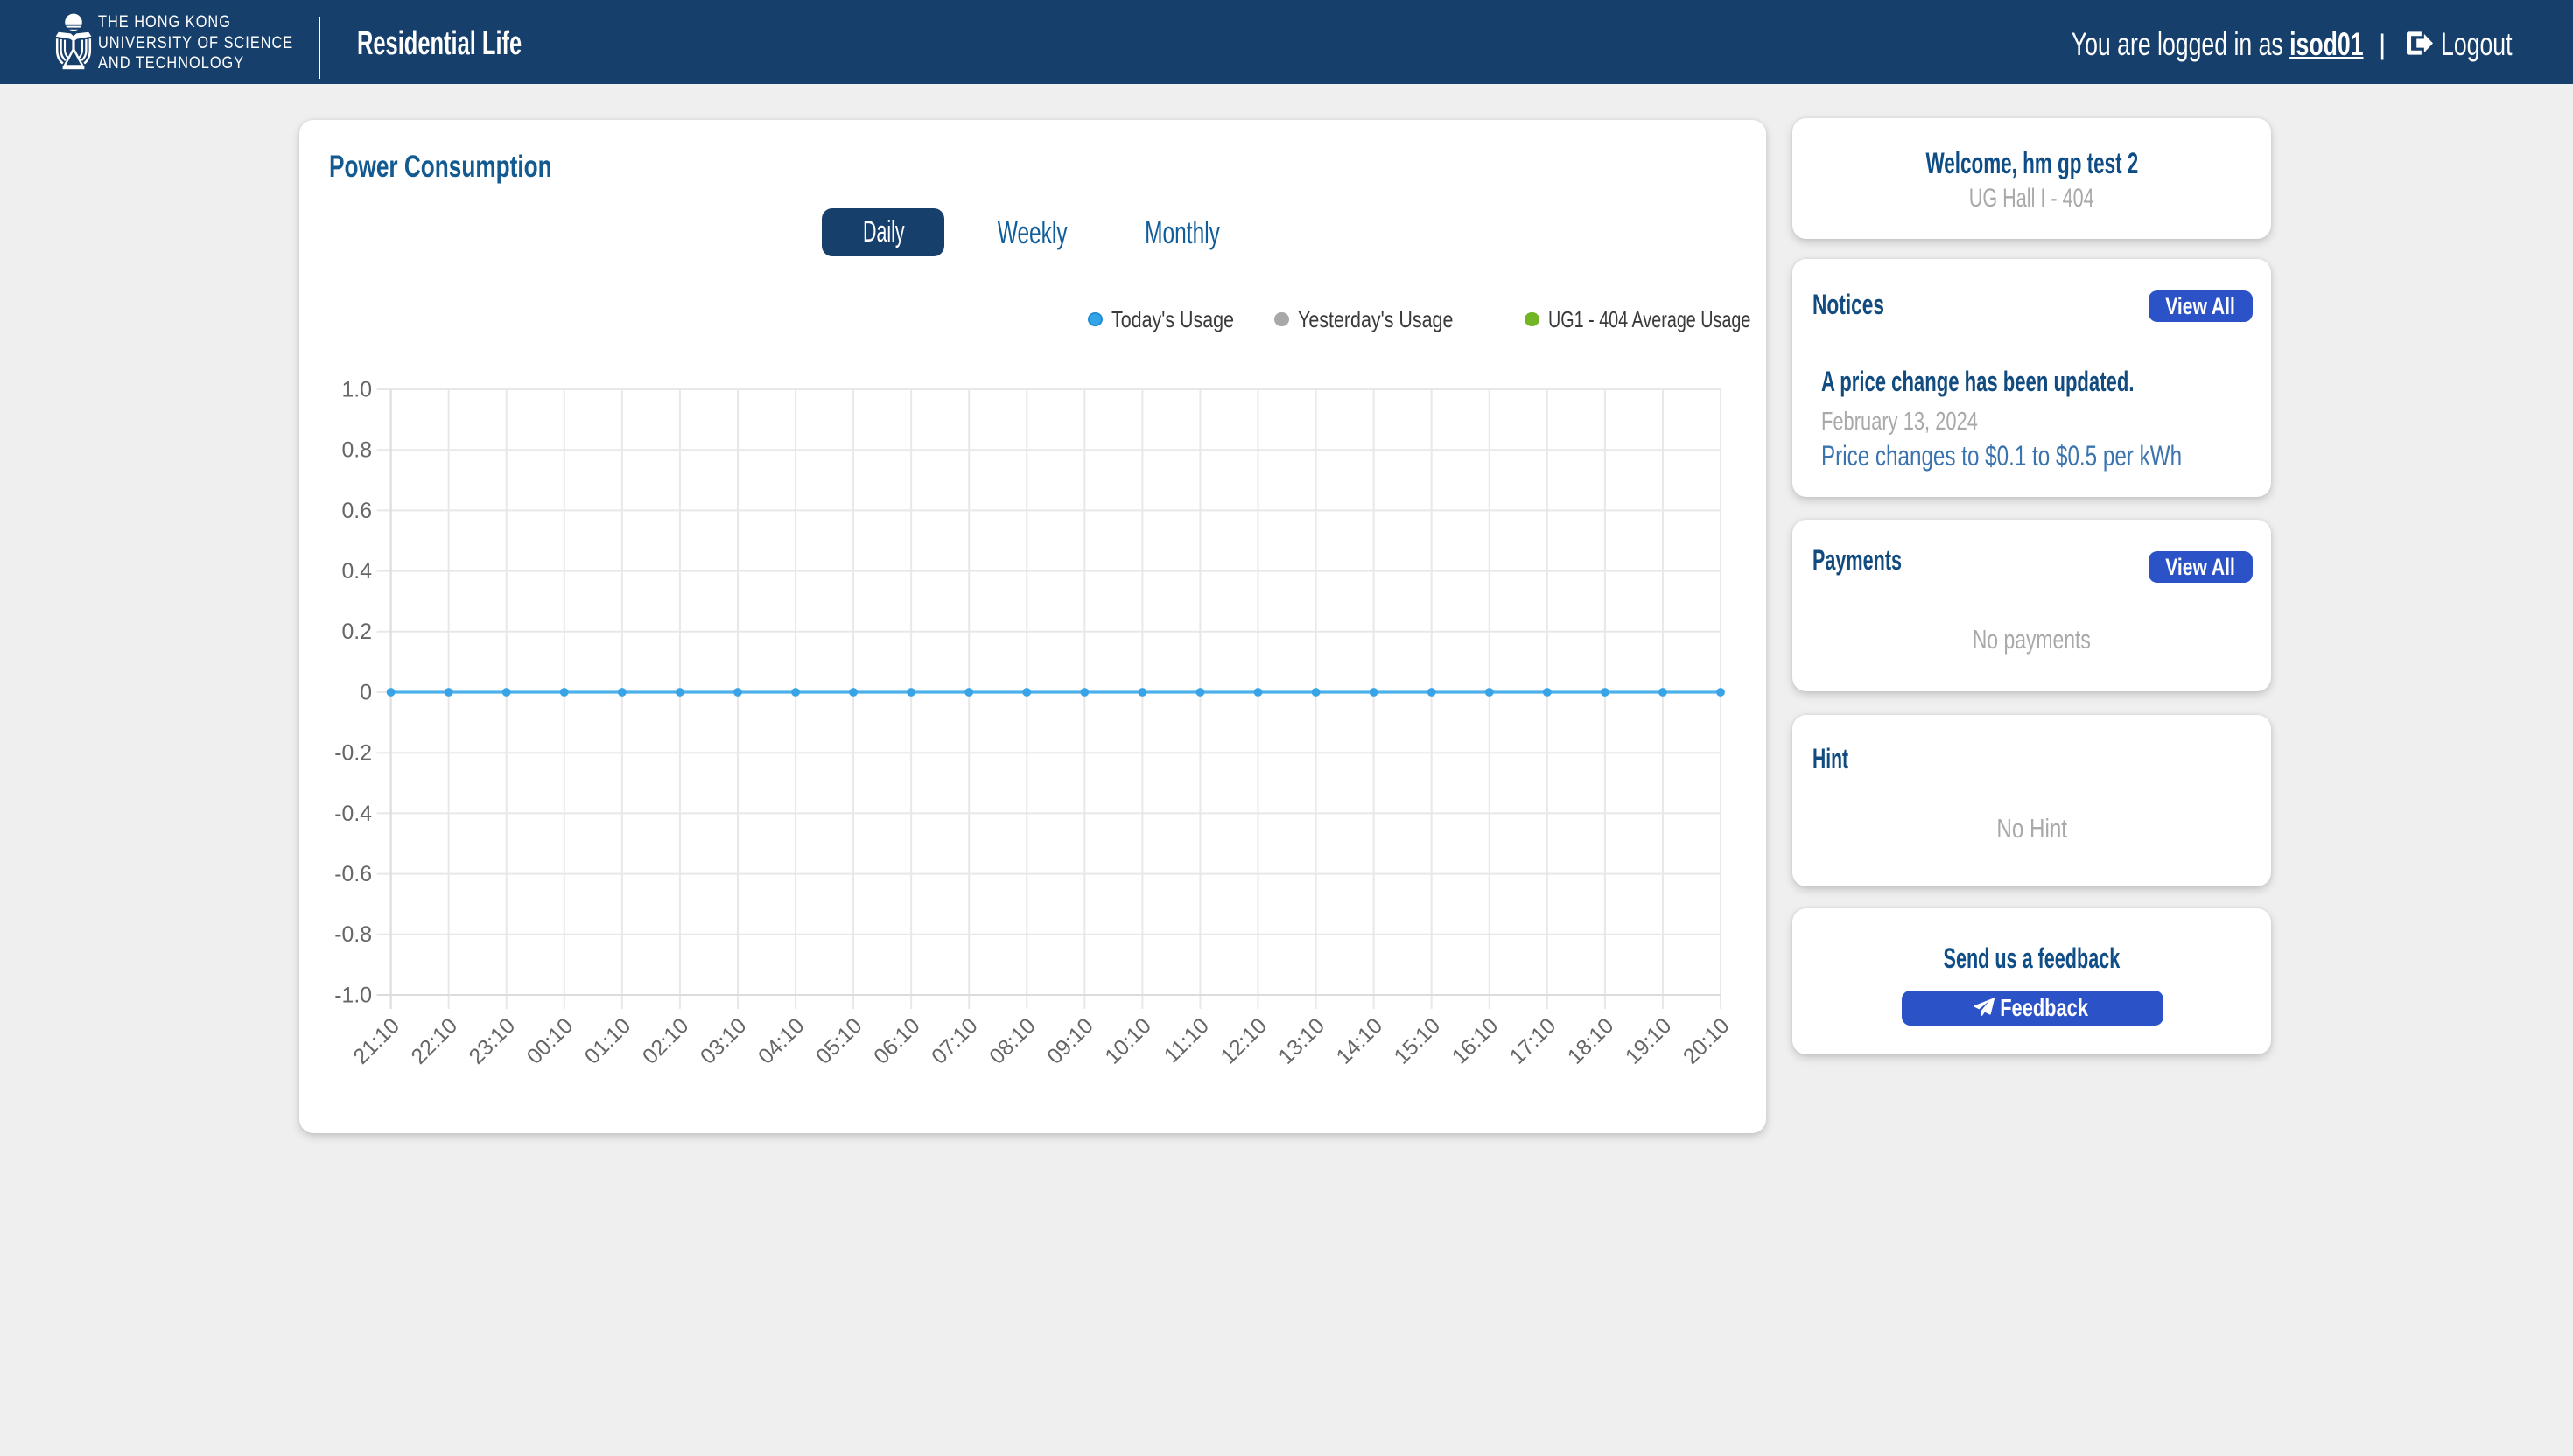  Describe the element at coordinates (1648, 1041) in the screenshot. I see `svg-text: 19:10` at that location.